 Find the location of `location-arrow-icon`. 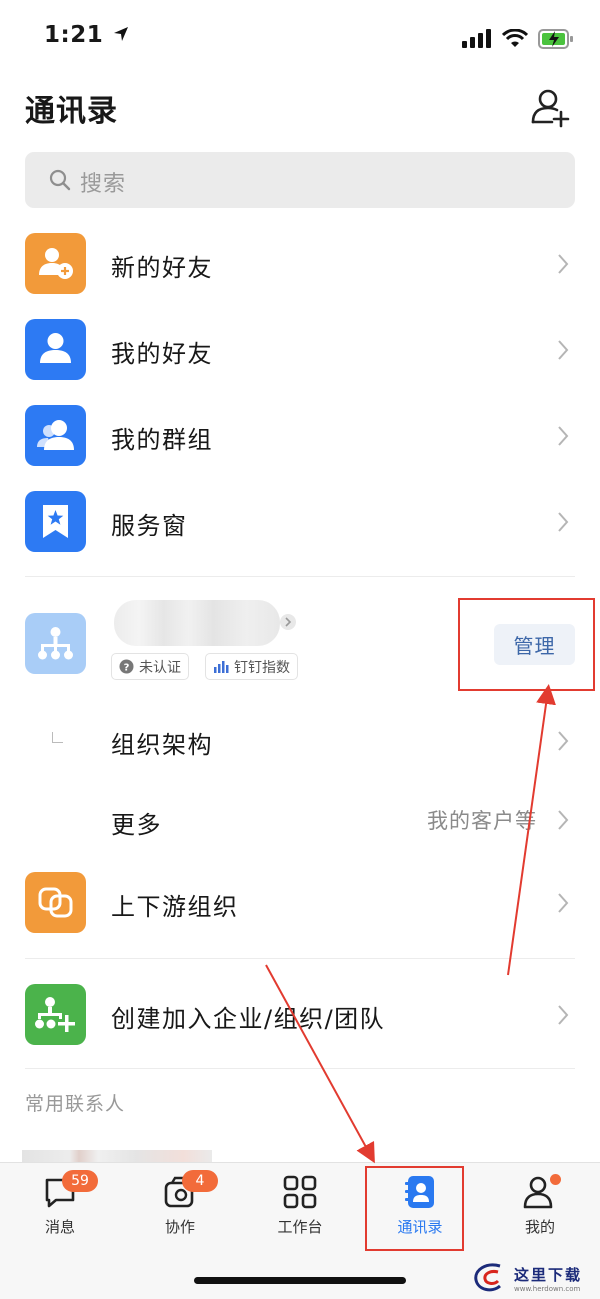

location-arrow-icon is located at coordinates (120, 34).